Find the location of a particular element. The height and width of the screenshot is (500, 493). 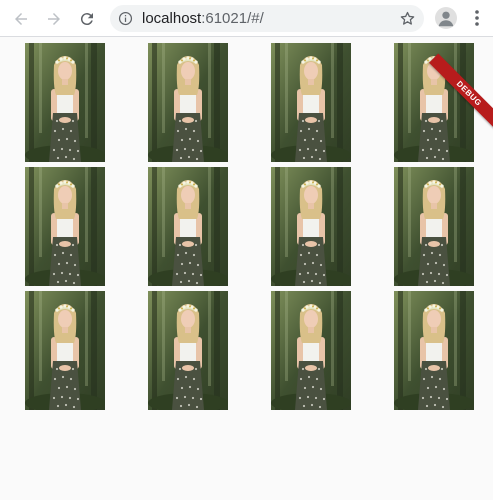

reload-button is located at coordinates (87, 19).